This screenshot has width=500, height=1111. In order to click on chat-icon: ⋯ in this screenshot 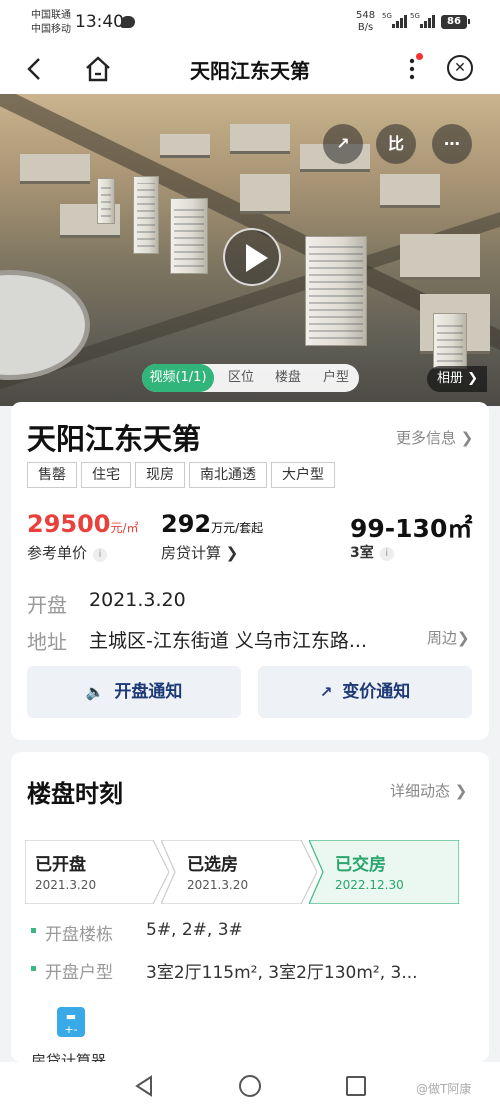, I will do `click(452, 144)`.